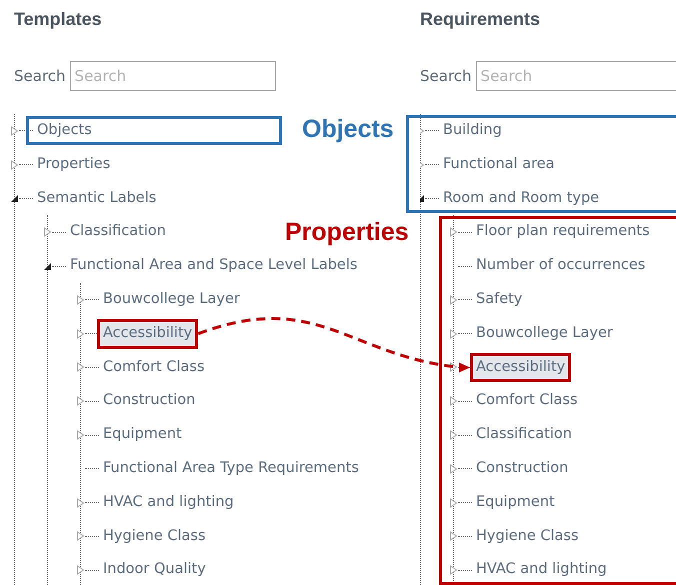  I want to click on tree-item: Objects, so click(64, 131).